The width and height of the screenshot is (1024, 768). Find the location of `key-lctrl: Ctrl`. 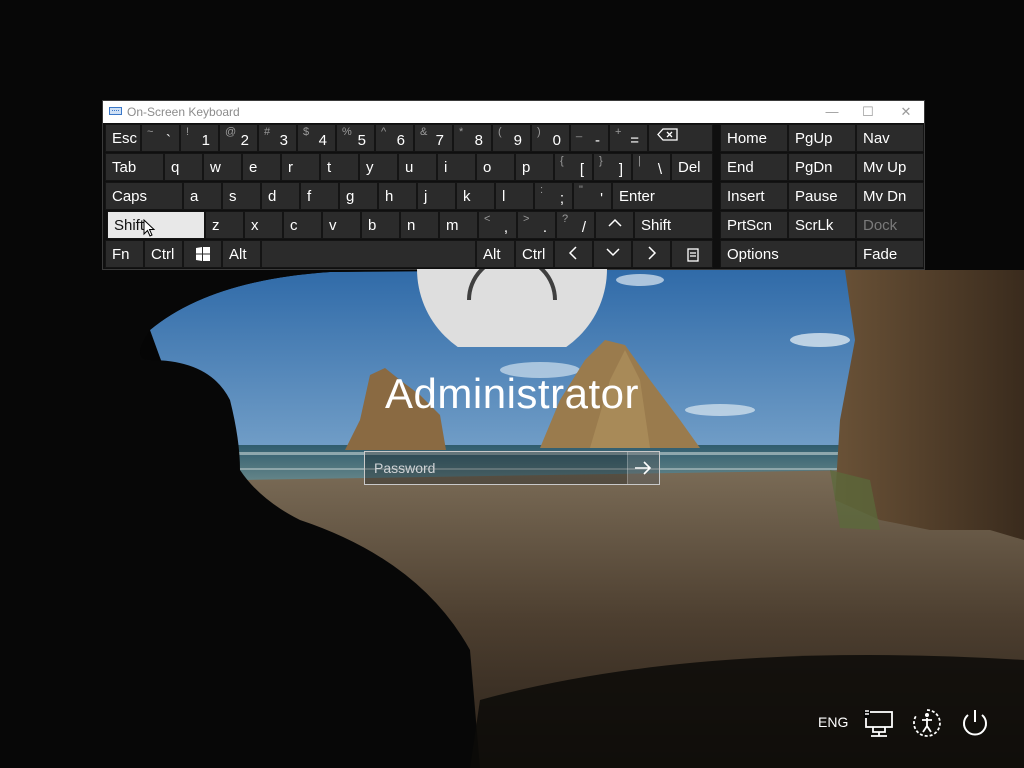

key-lctrl: Ctrl is located at coordinates (163, 254).